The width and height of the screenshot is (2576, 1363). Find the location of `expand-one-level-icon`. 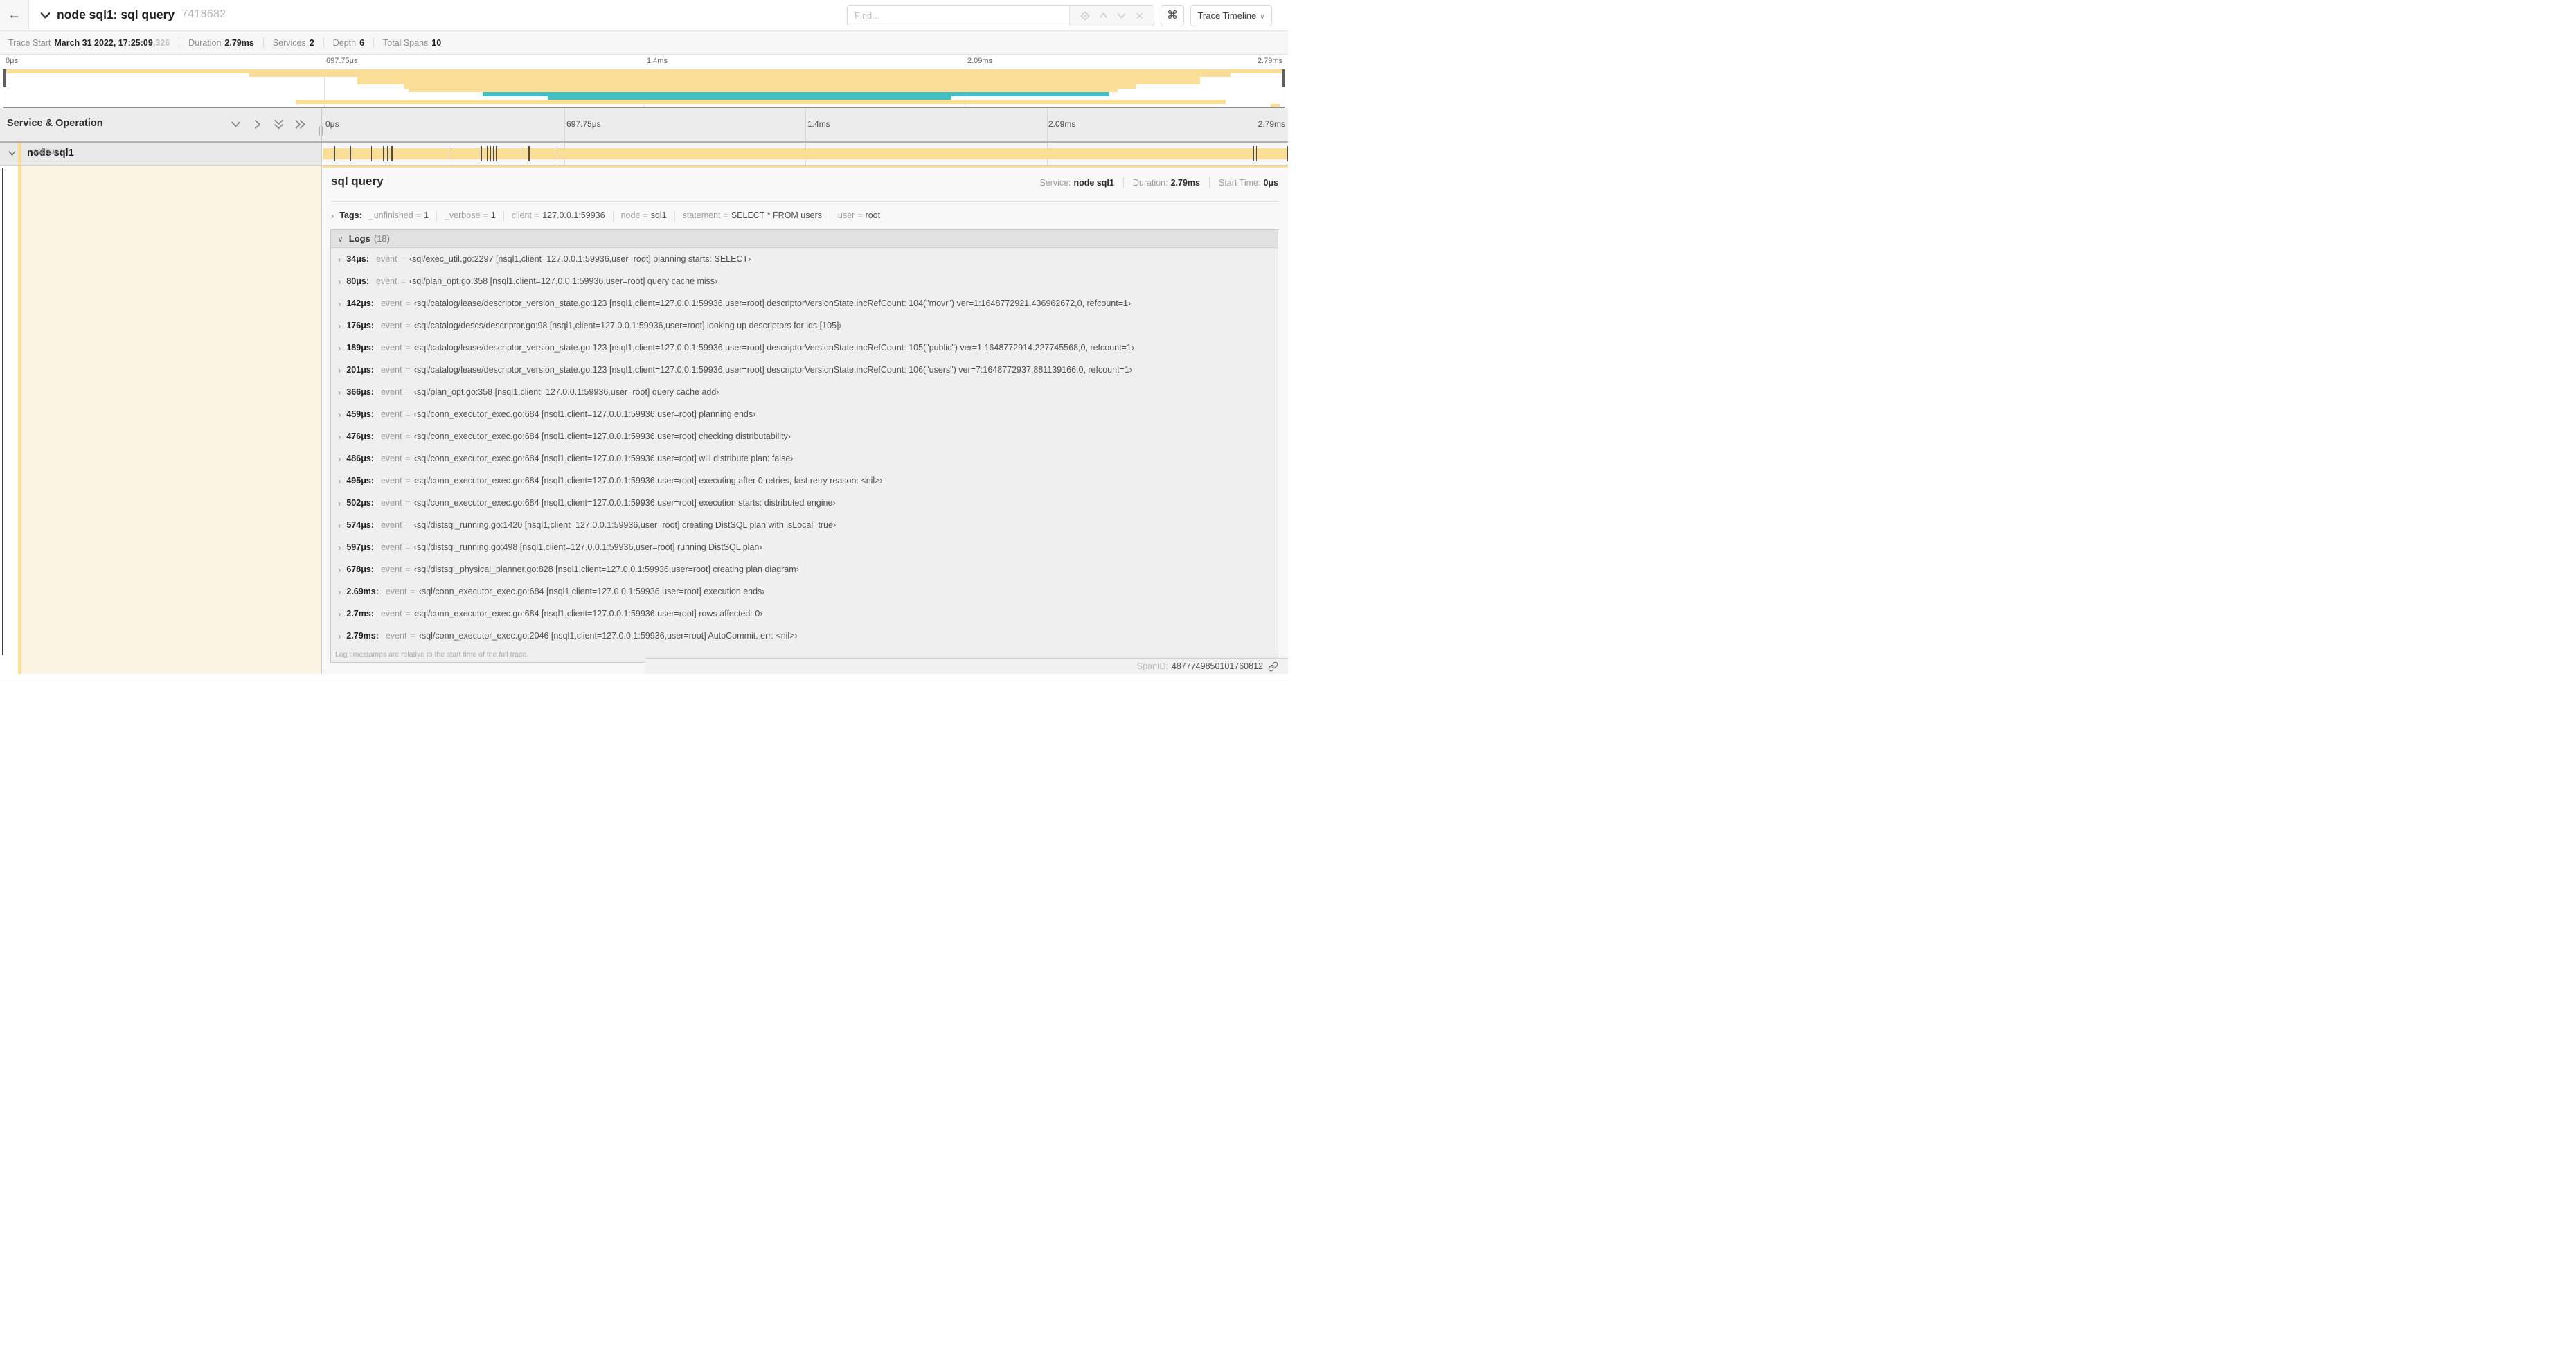

expand-one-level-icon is located at coordinates (236, 124).